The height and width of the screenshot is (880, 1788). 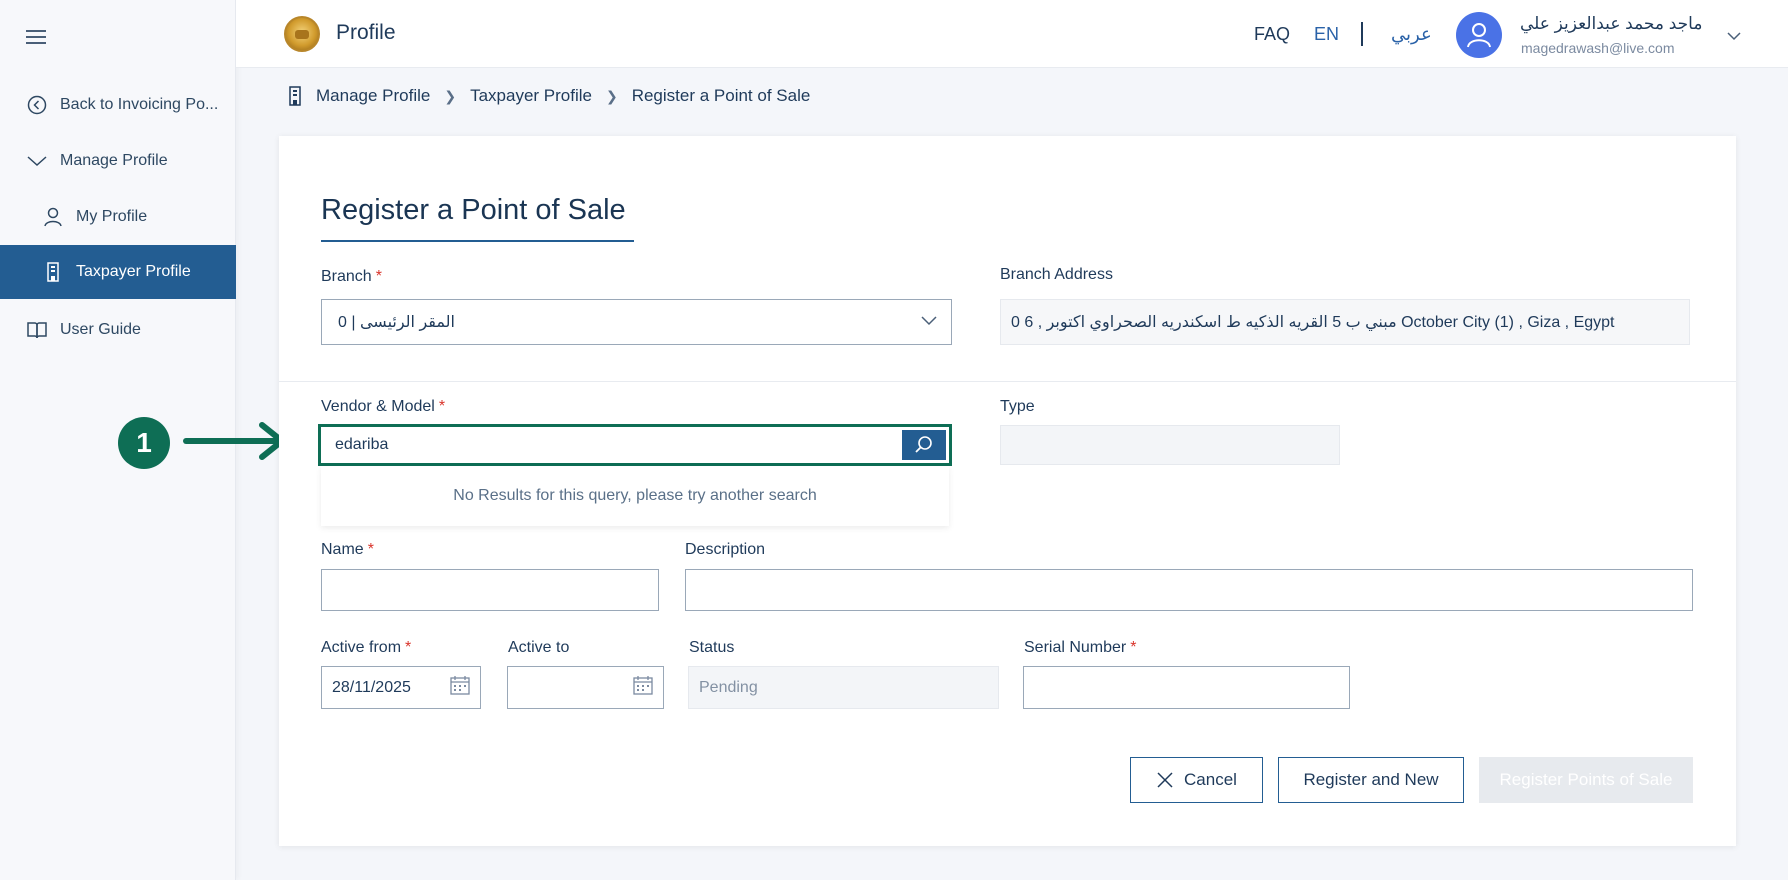 What do you see at coordinates (371, 687) in the screenshot?
I see `active-from-value: 28/11/2025` at bounding box center [371, 687].